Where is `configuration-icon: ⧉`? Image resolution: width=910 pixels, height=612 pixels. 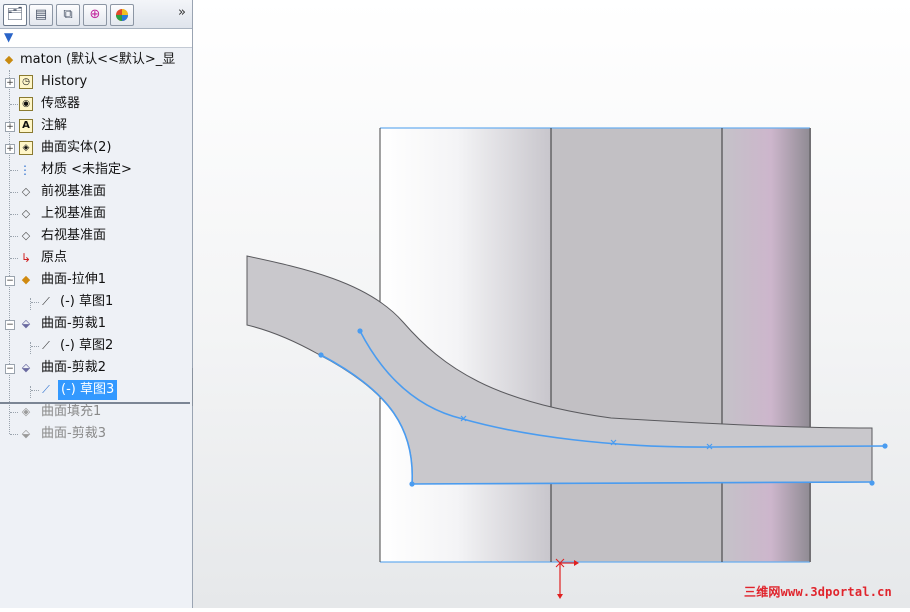
configuration-icon: ⧉ is located at coordinates (68, 15).